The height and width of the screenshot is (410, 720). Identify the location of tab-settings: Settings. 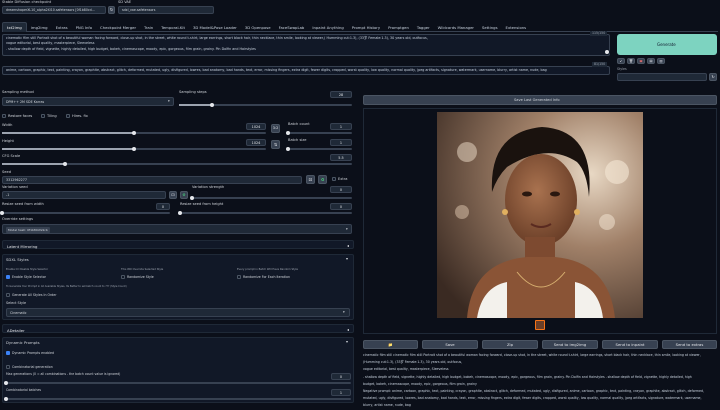
(490, 28).